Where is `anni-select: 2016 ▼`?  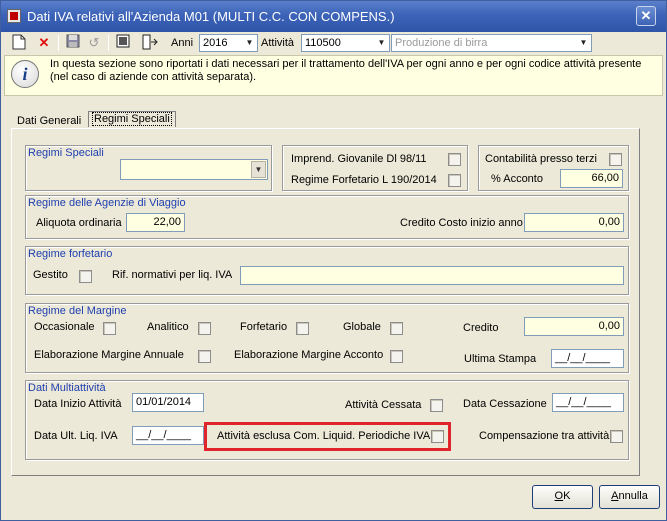 anni-select: 2016 ▼ is located at coordinates (228, 43).